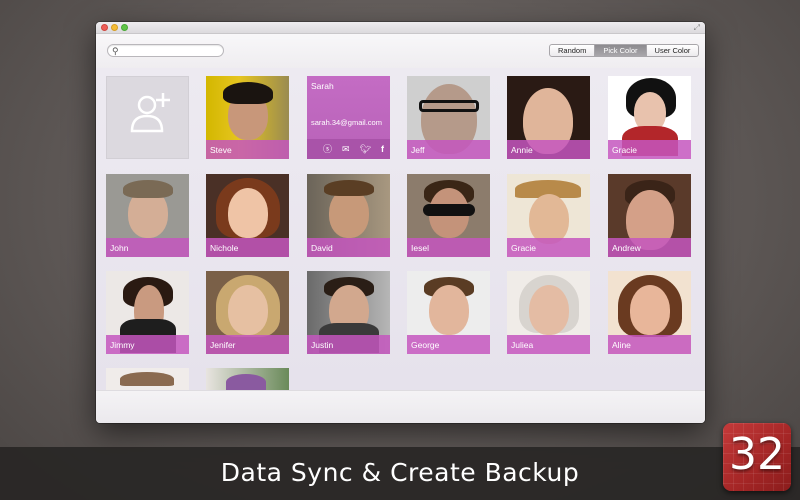  Describe the element at coordinates (171, 50) in the screenshot. I see `search-input` at that location.